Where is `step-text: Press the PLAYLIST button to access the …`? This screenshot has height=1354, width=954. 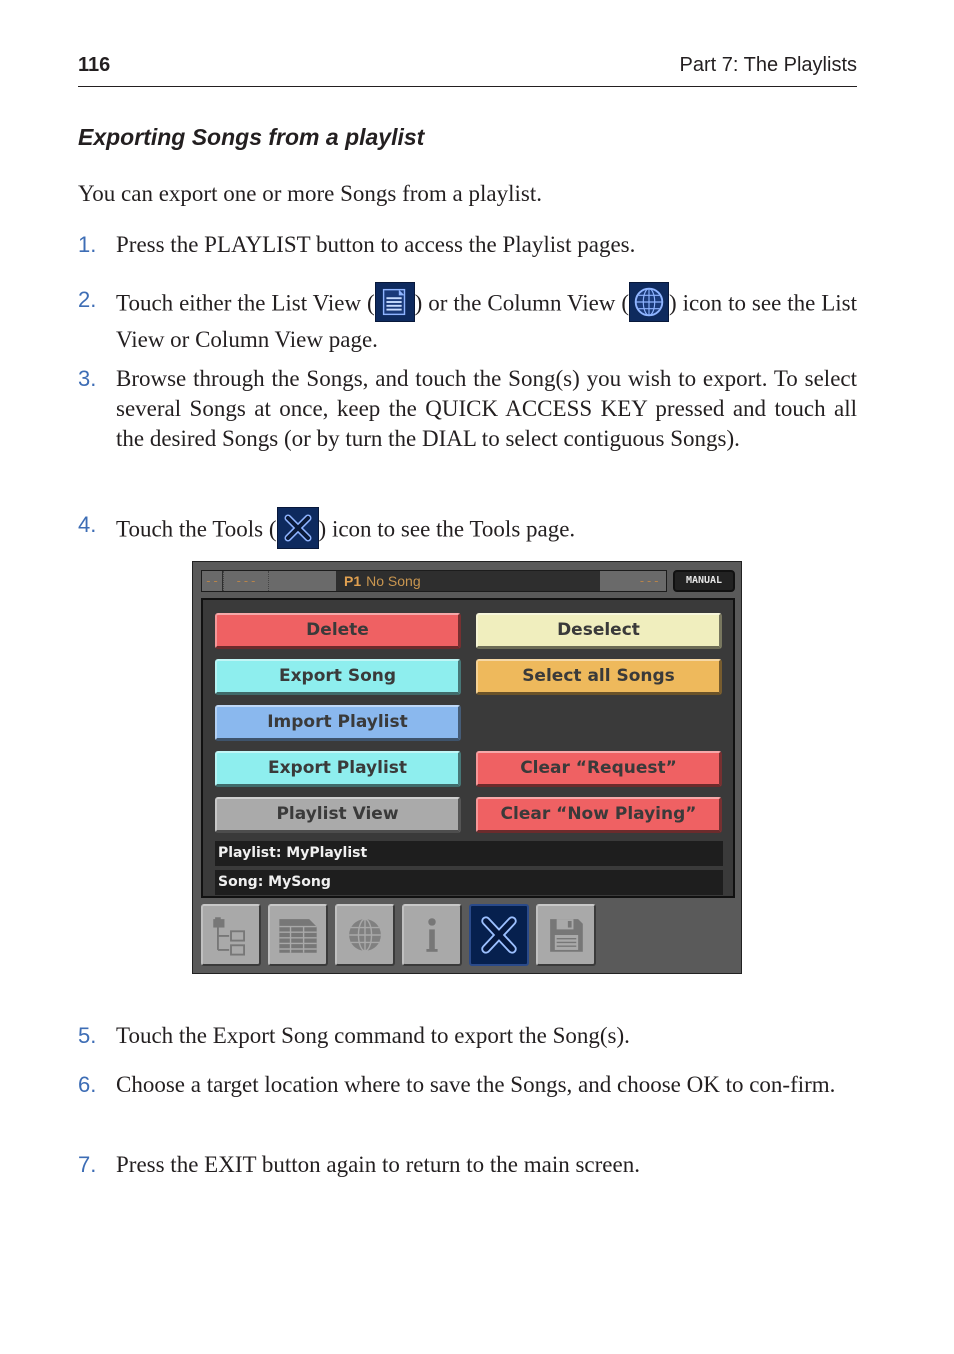
step-text: Press the PLAYLIST button to access the … is located at coordinates (376, 244).